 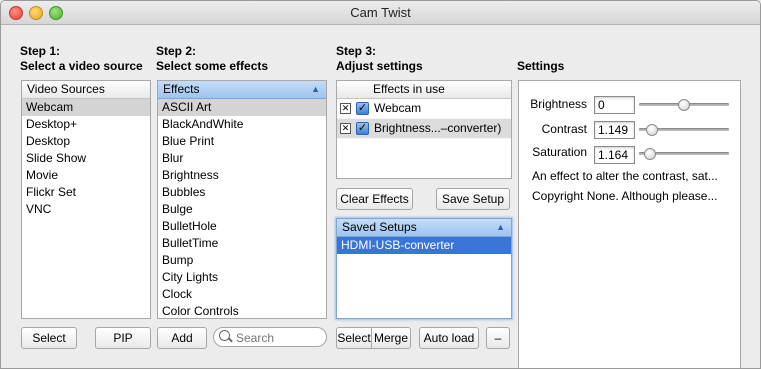 I want to click on video-source-item: Desktop+, so click(x=86, y=124).